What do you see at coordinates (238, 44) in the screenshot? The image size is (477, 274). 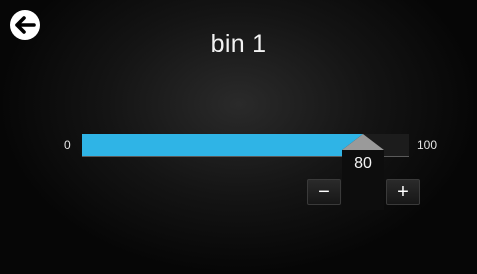 I see `page-title: bin 1` at bounding box center [238, 44].